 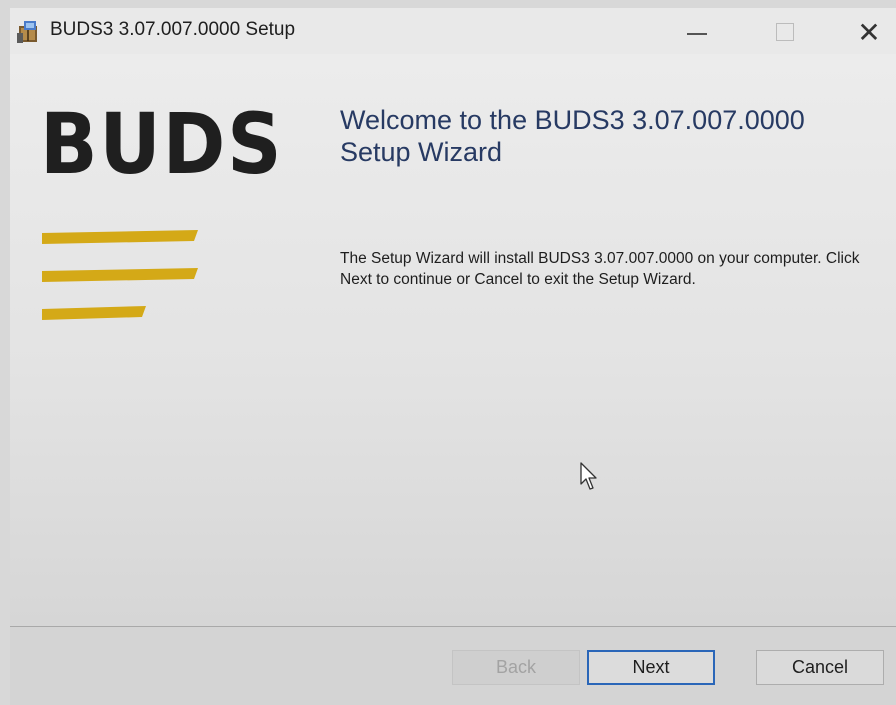 I want to click on minimize-button, so click(x=697, y=32).